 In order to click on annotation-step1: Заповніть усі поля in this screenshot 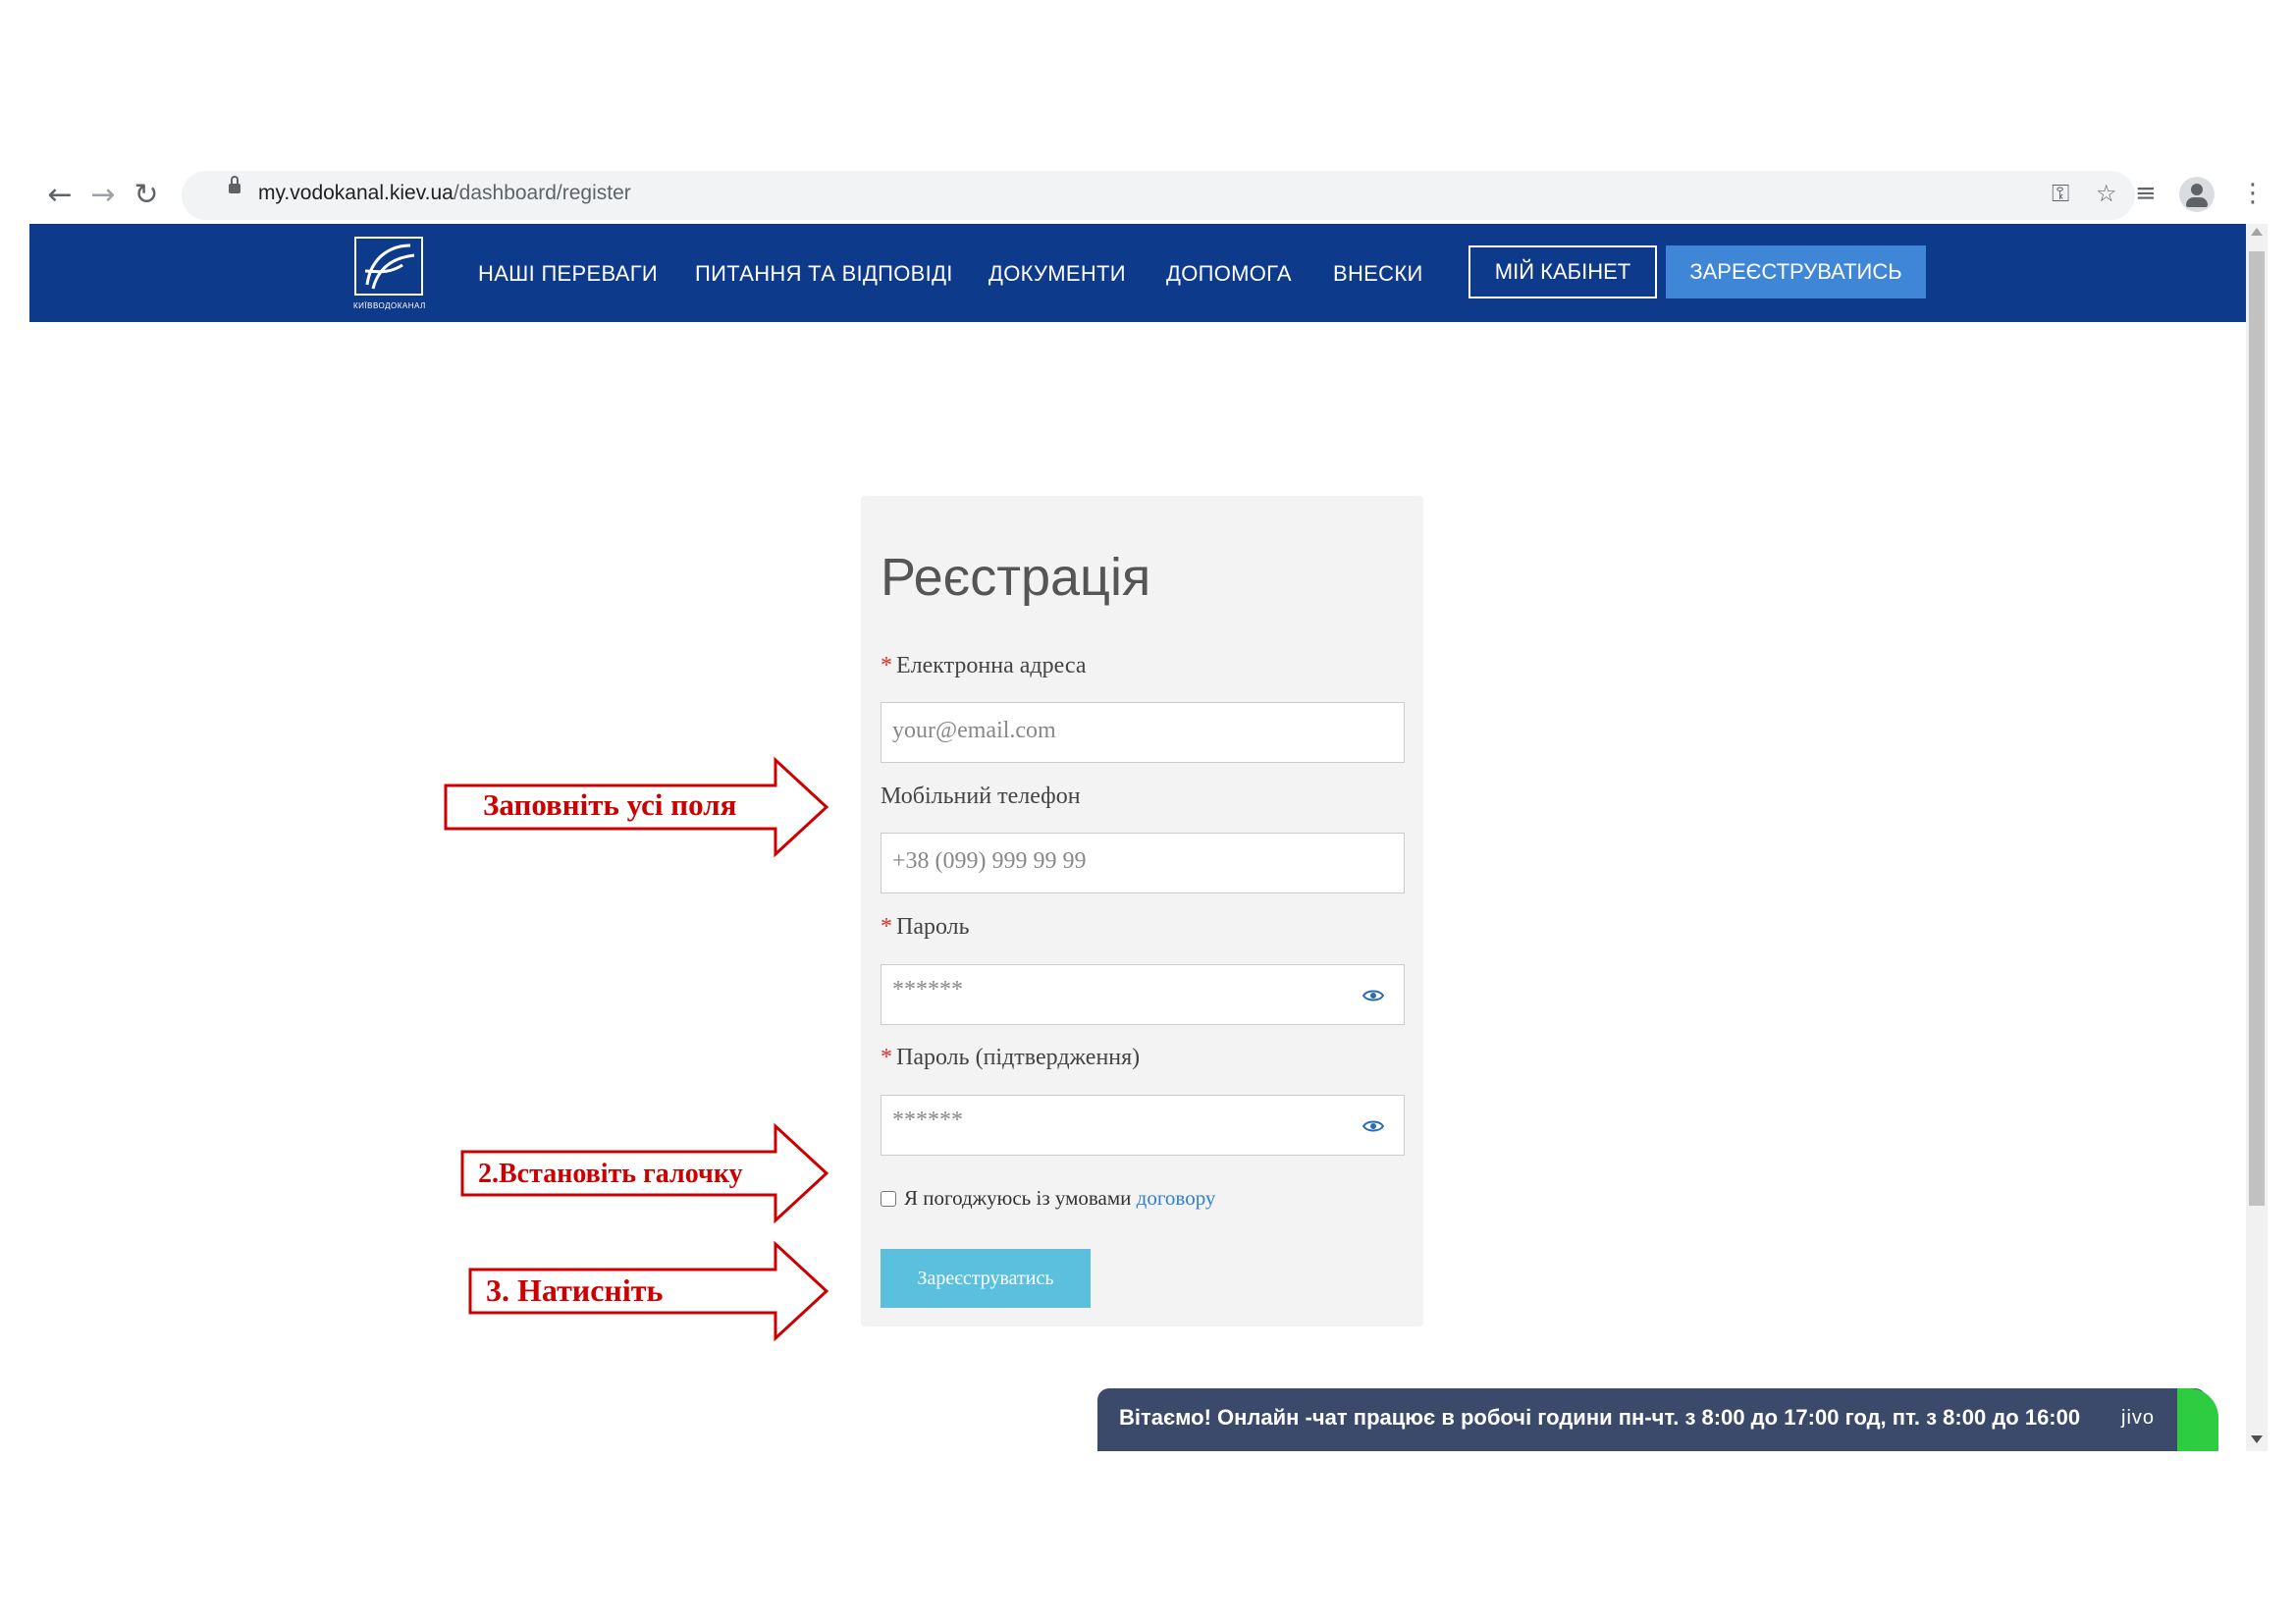, I will do `click(610, 804)`.